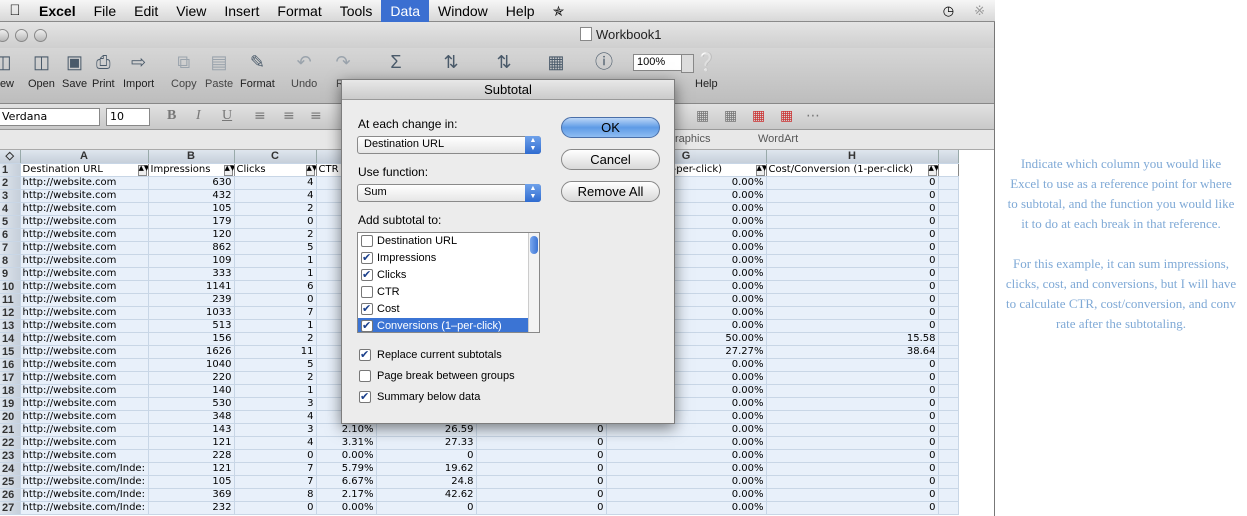 The height and width of the screenshot is (516, 1247). What do you see at coordinates (10, 196) in the screenshot?
I see `row-header: 3` at bounding box center [10, 196].